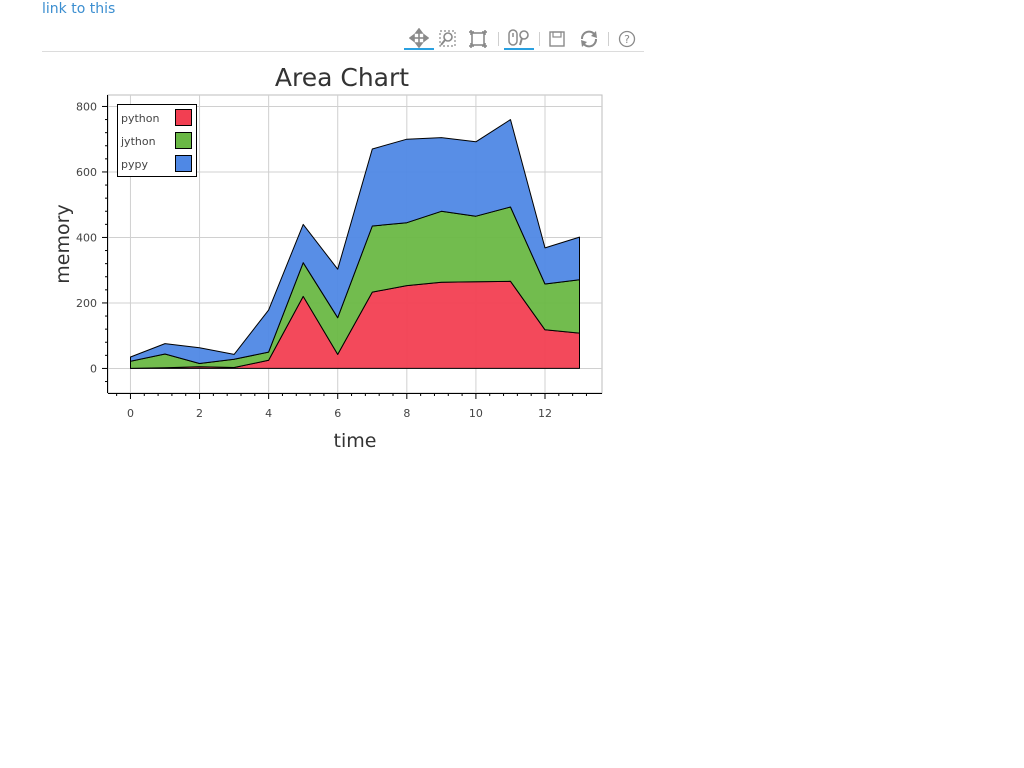  I want to click on y-tick-label: 200, so click(86, 303).